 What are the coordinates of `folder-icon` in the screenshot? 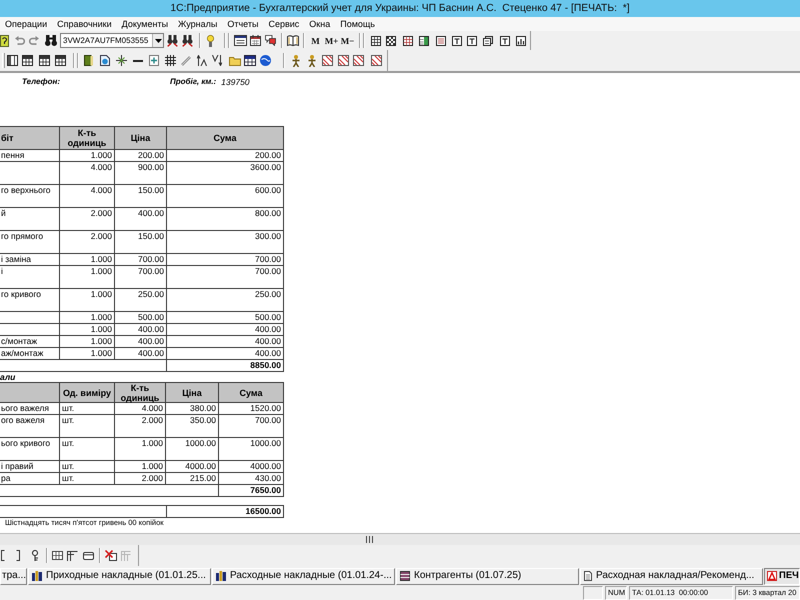 It's located at (235, 61).